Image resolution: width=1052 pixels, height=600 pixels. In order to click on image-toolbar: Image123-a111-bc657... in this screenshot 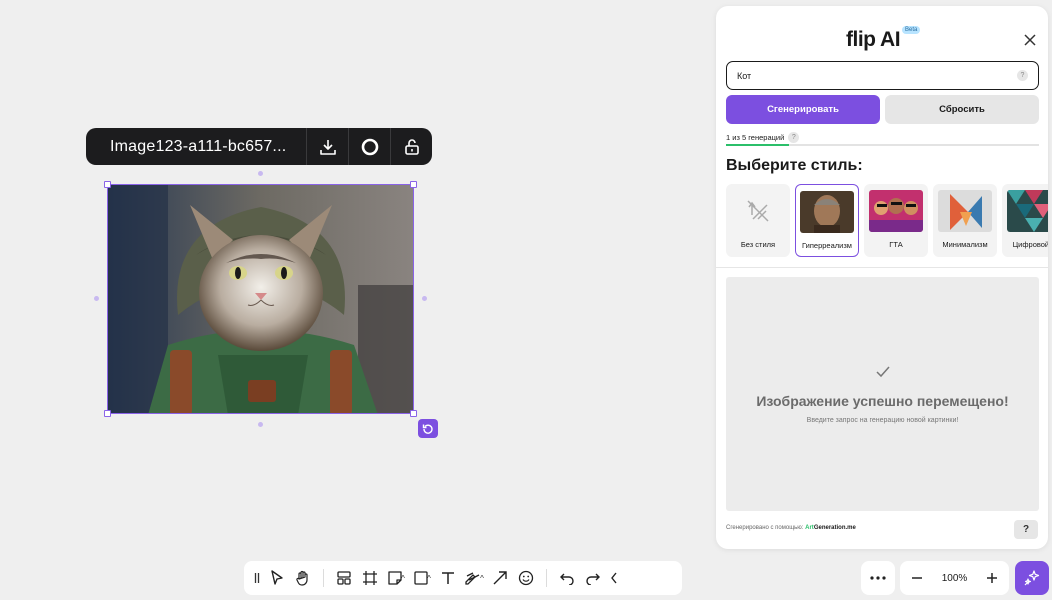, I will do `click(259, 146)`.